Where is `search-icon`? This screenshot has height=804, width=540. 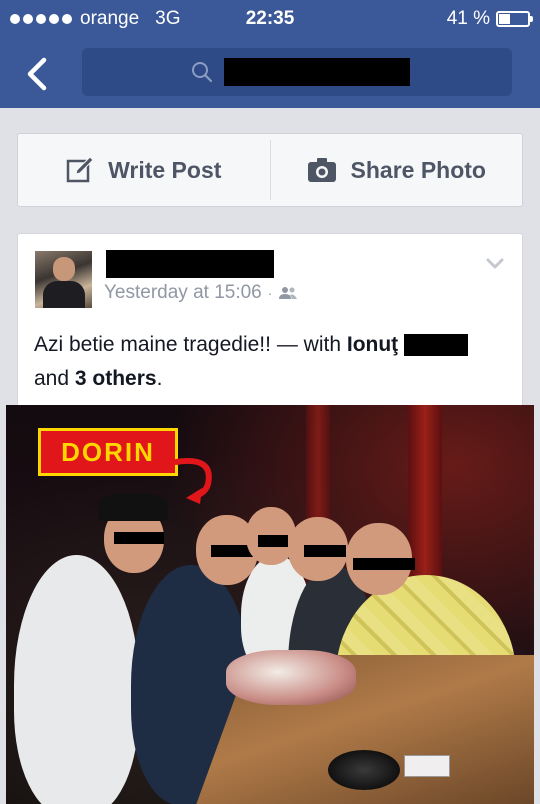 search-icon is located at coordinates (202, 72).